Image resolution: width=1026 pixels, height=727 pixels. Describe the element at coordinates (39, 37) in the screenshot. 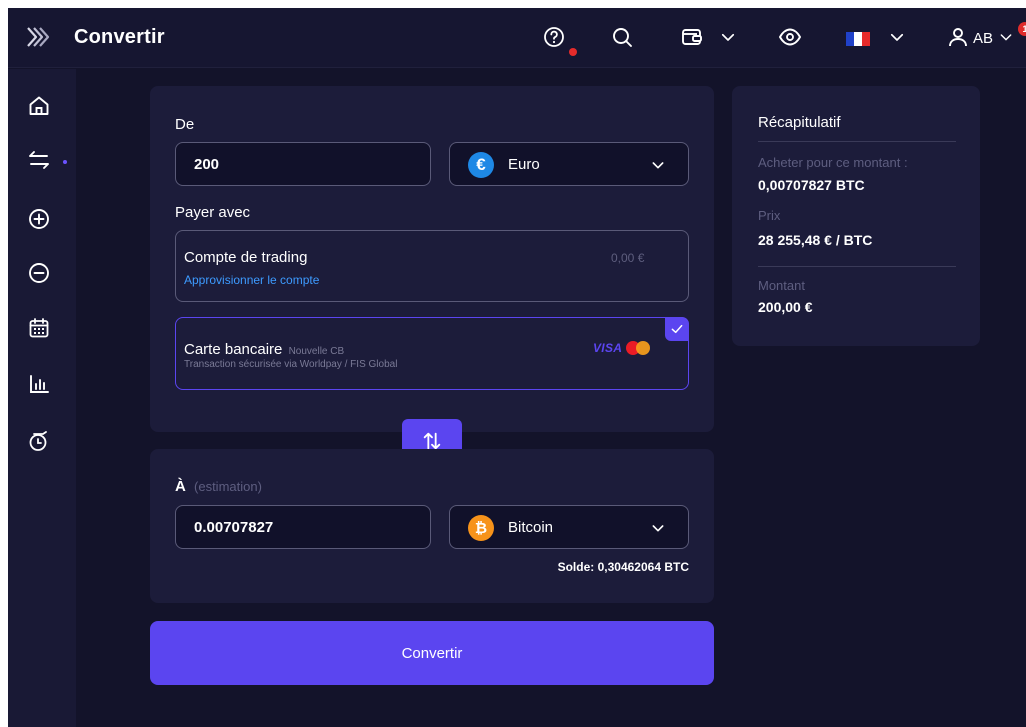

I see `logo-icon` at that location.